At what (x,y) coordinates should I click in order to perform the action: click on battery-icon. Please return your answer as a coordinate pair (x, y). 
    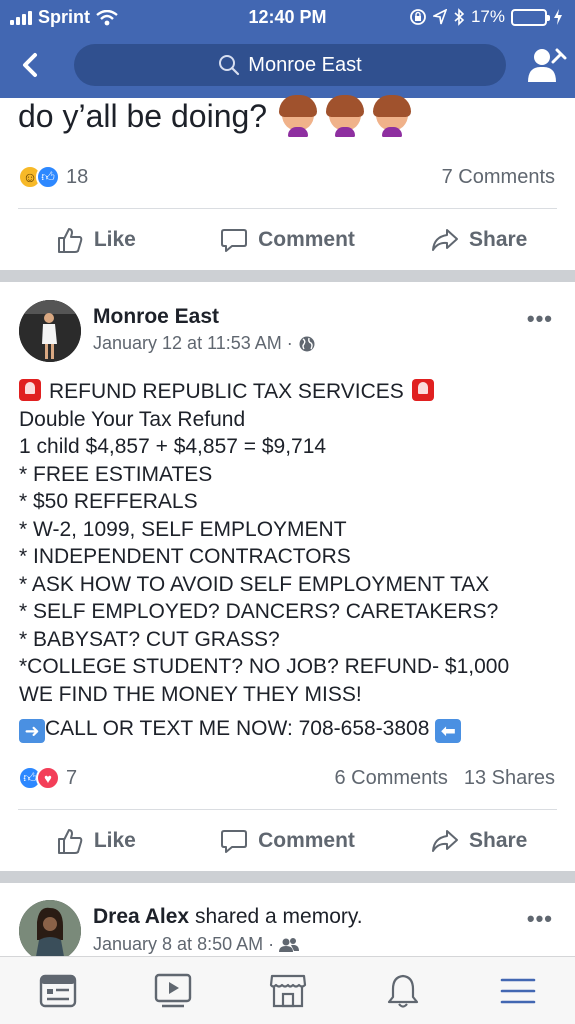
    Looking at the image, I should click on (530, 17).